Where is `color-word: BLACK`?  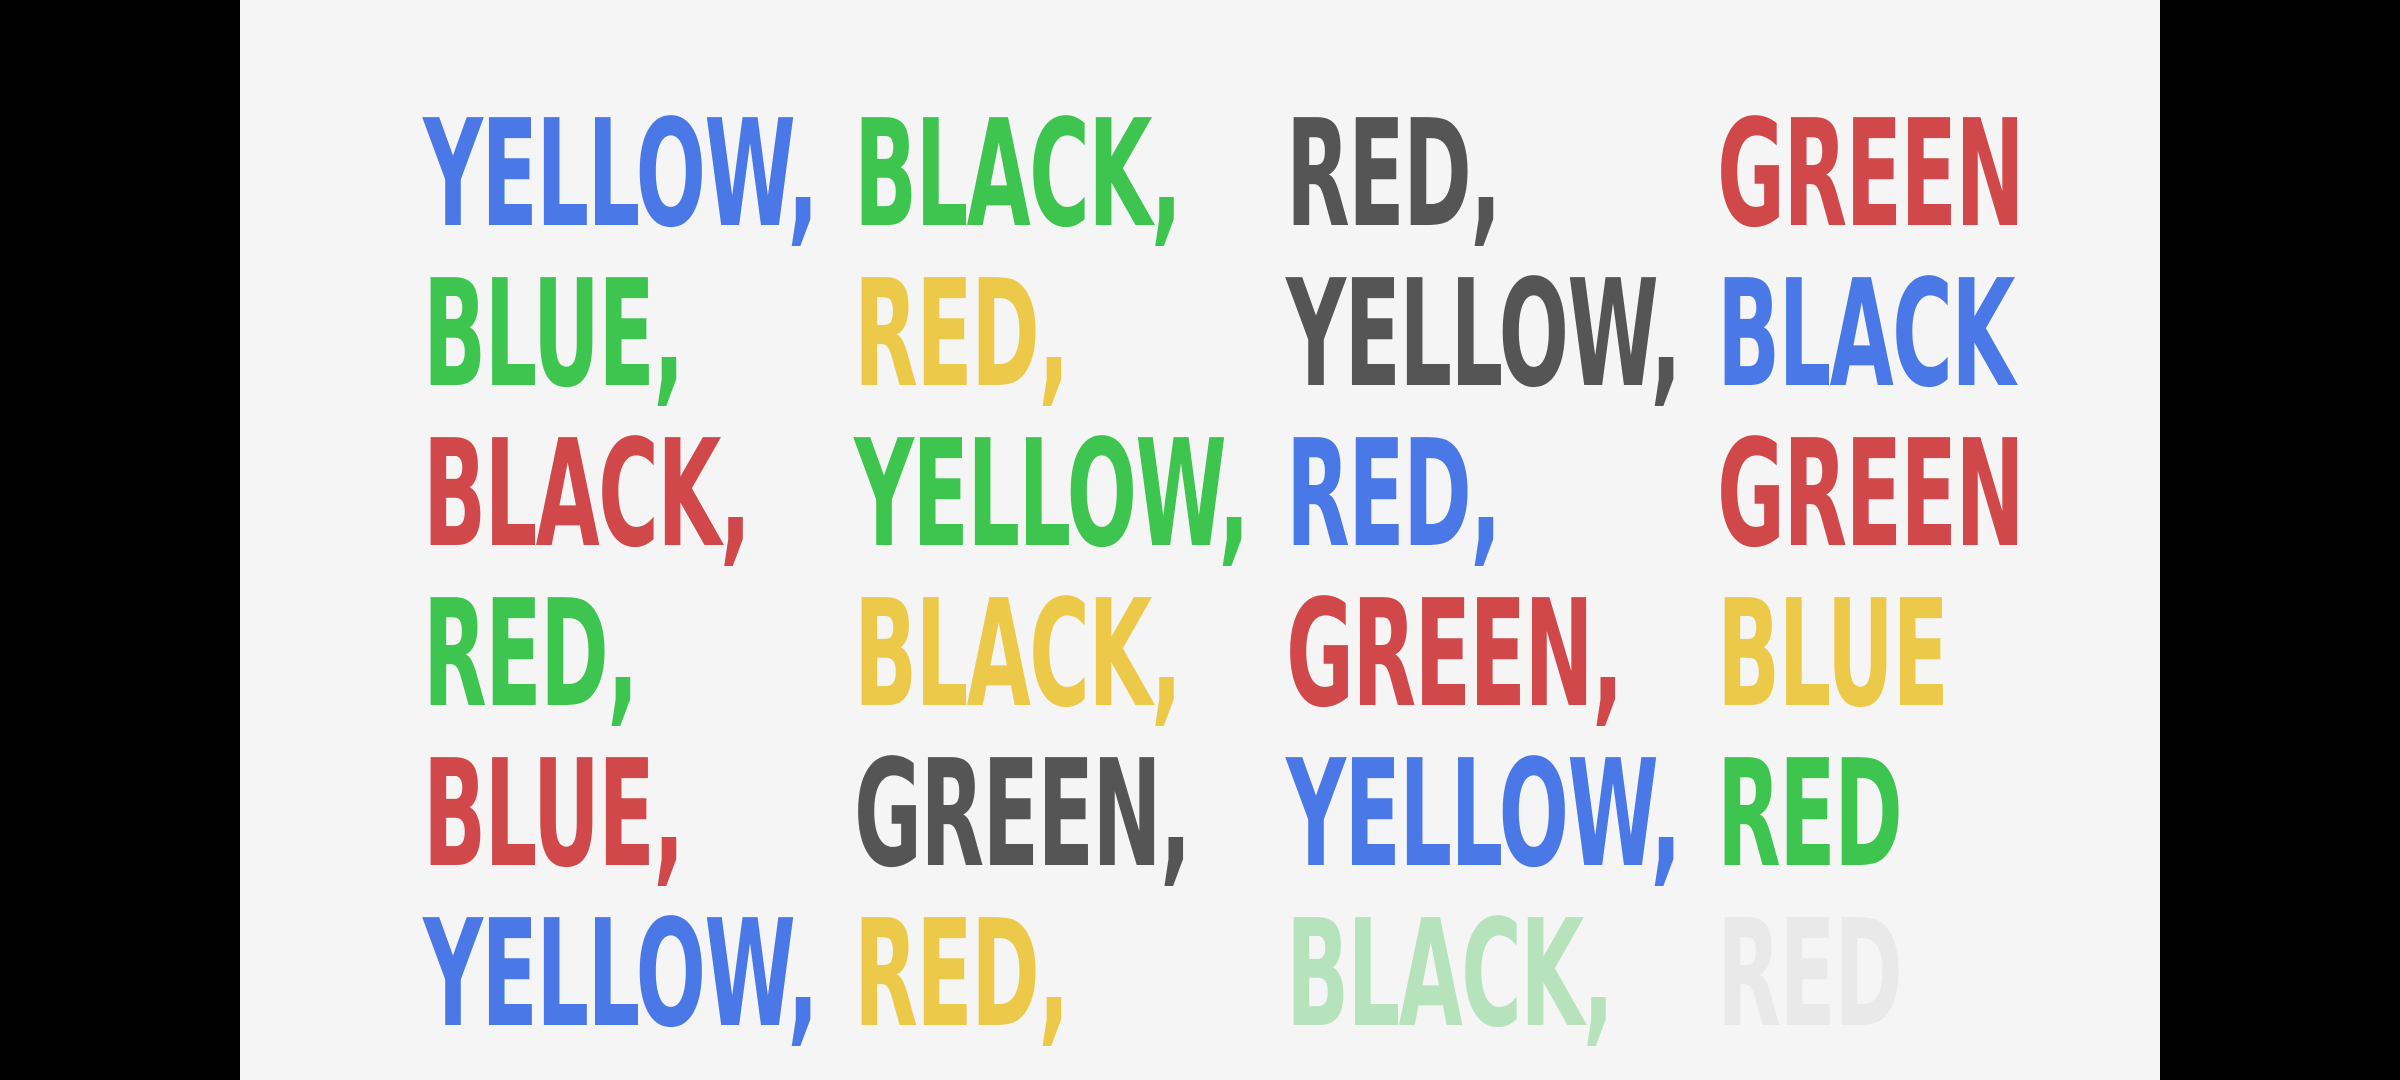
color-word: BLACK is located at coordinates (1865, 334).